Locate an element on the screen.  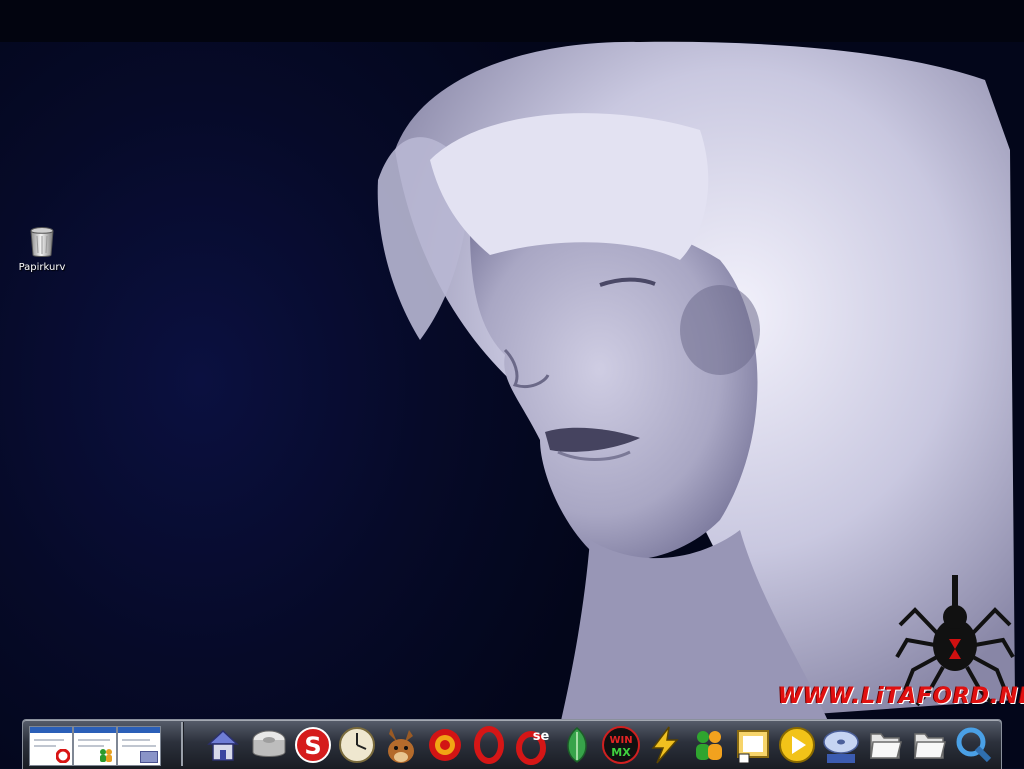
dock-launcher-network-tools is located at coordinates (973, 745).